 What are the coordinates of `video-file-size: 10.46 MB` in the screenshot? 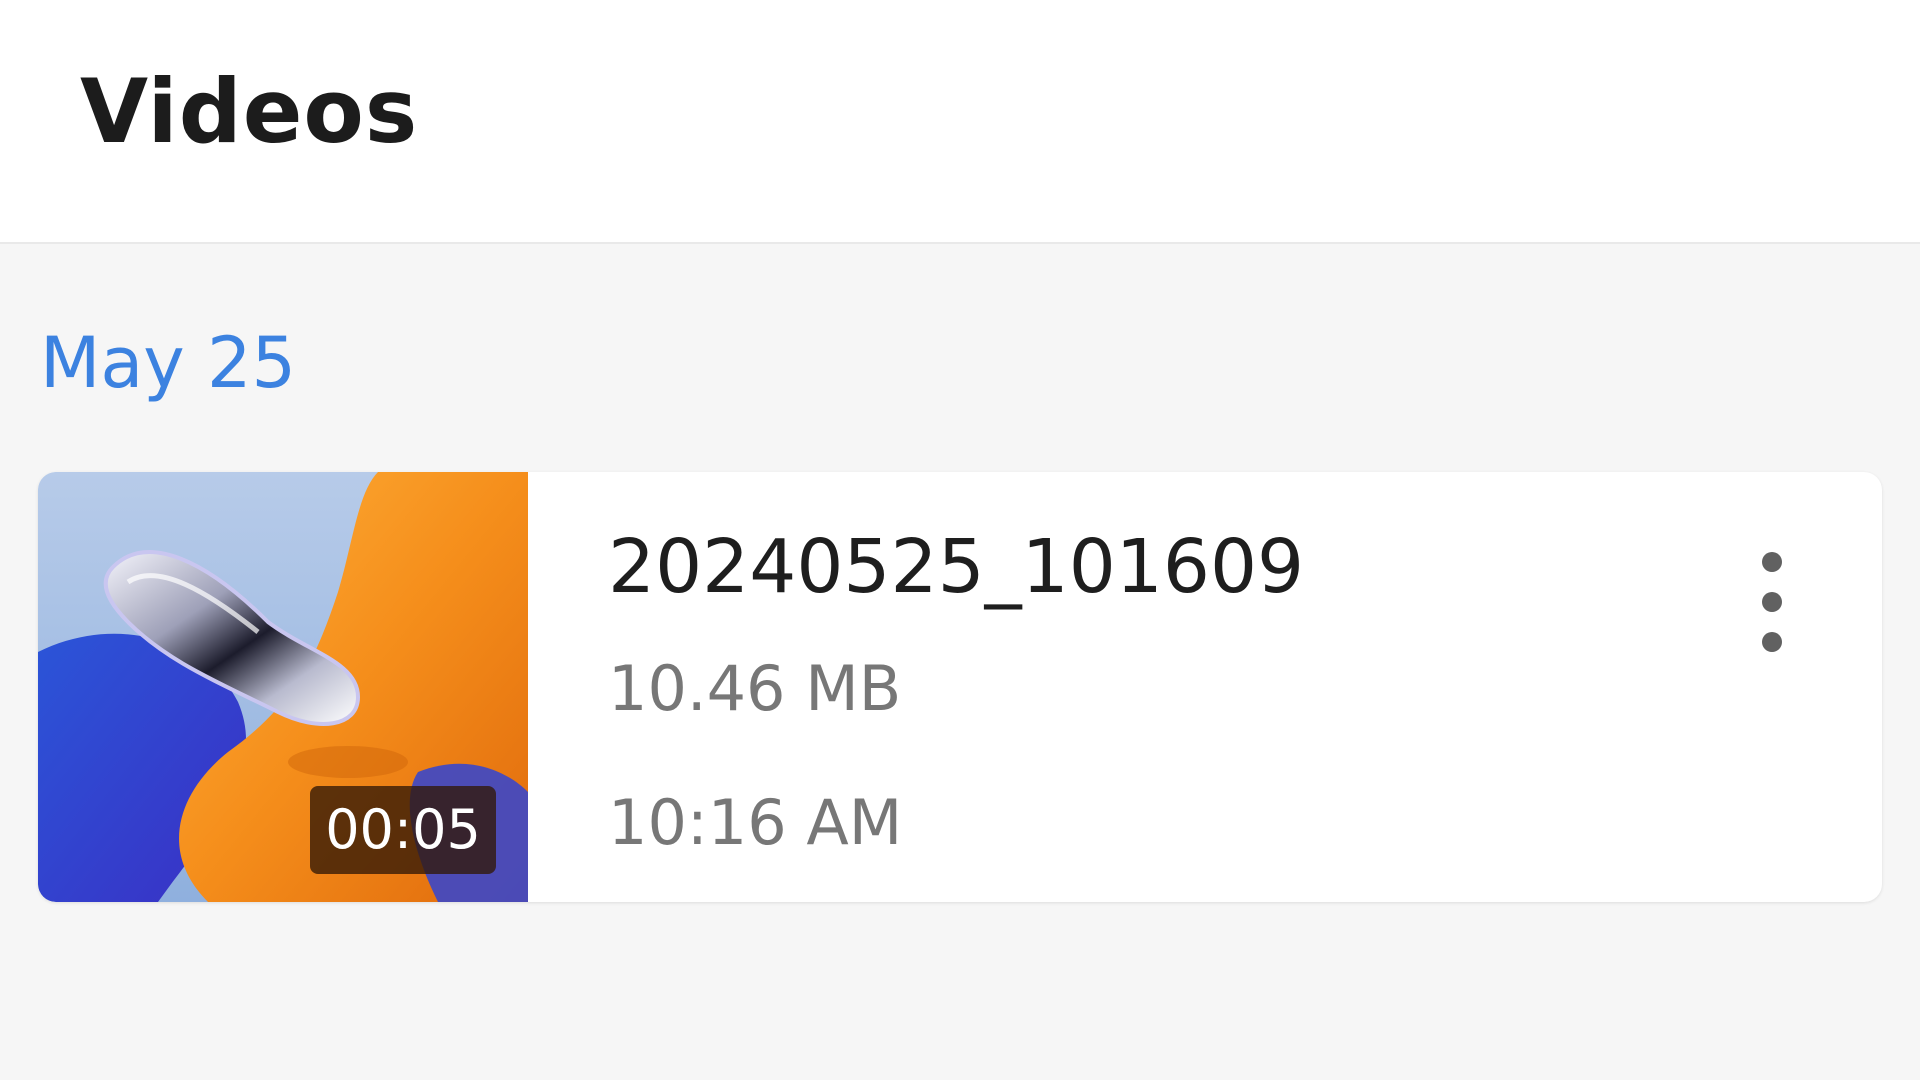 It's located at (755, 688).